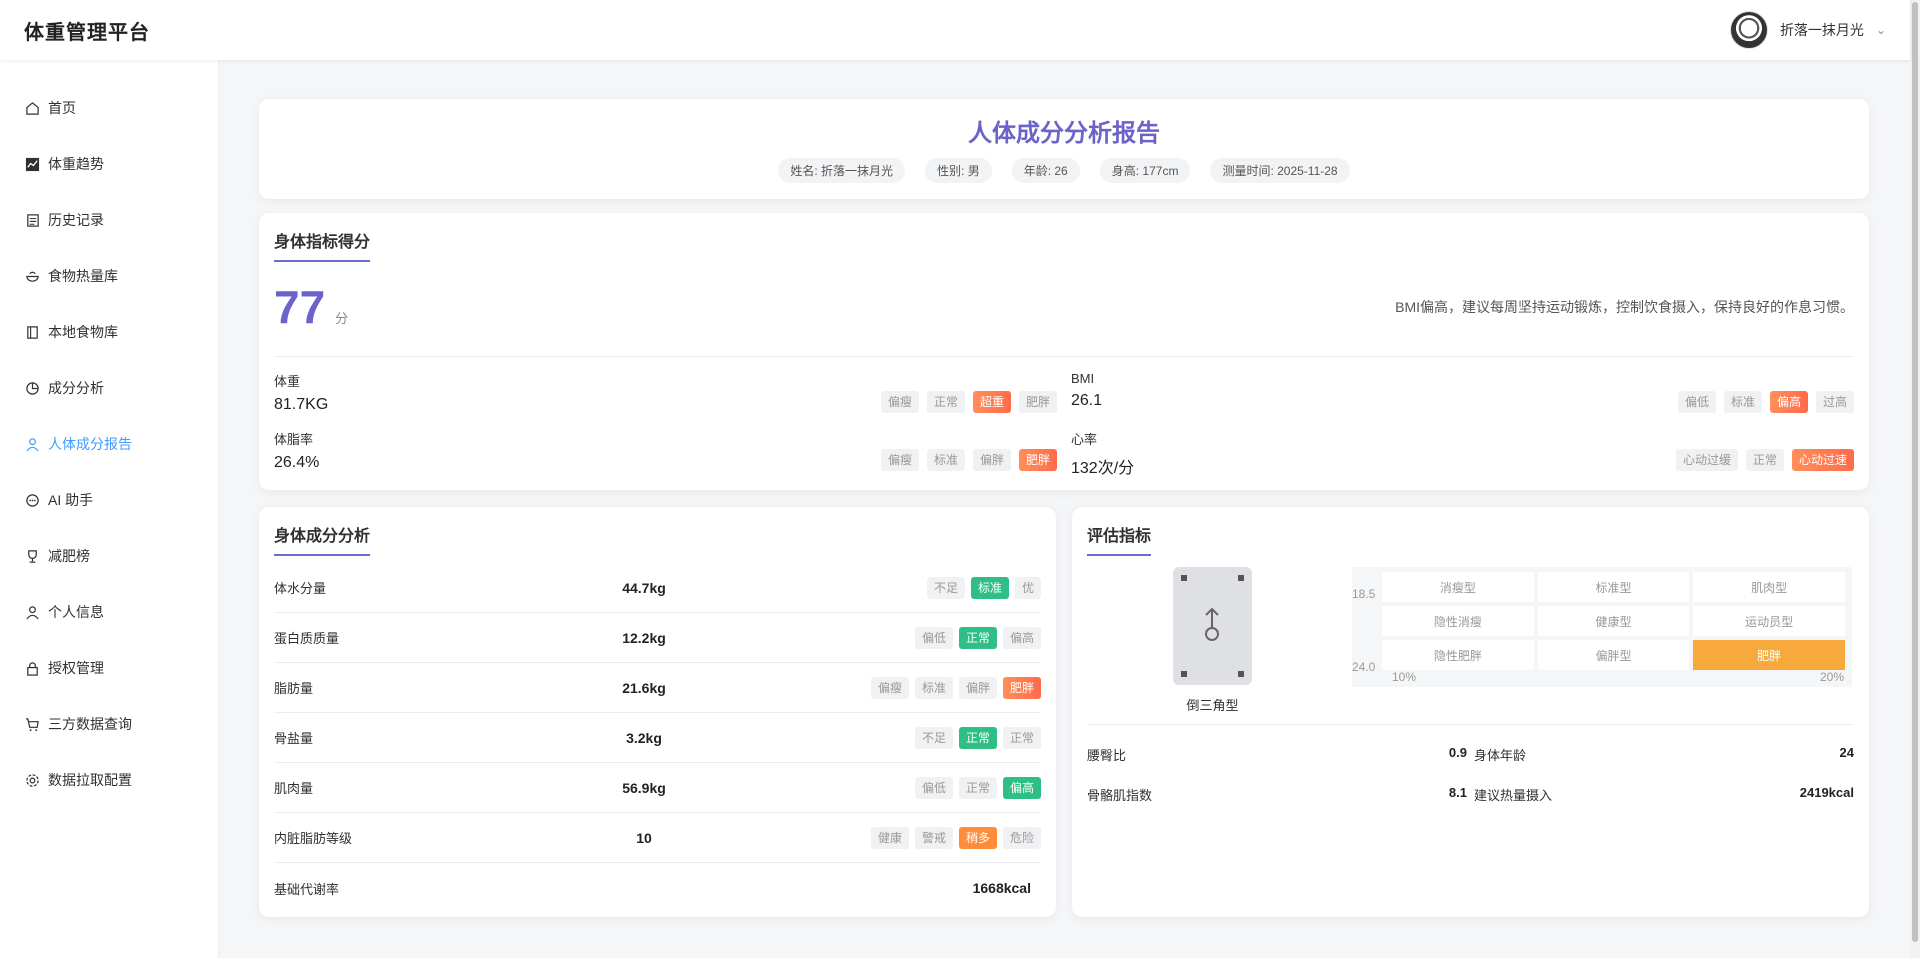  What do you see at coordinates (109, 612) in the screenshot?
I see `sidebar-item-profile: 个人信息` at bounding box center [109, 612].